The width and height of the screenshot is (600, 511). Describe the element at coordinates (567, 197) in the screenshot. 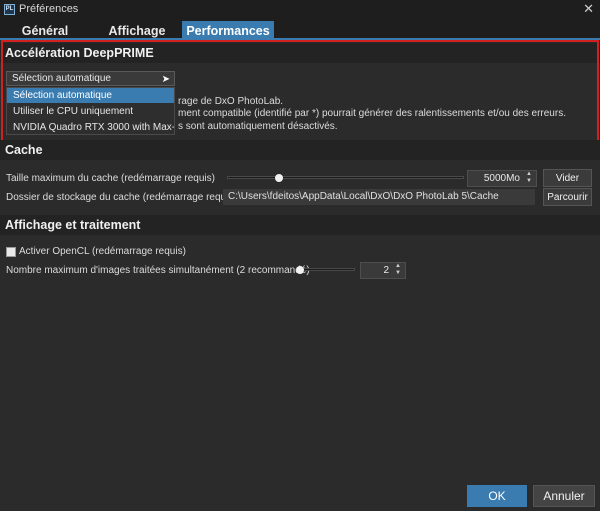

I see `browse-button: Parcourir` at that location.